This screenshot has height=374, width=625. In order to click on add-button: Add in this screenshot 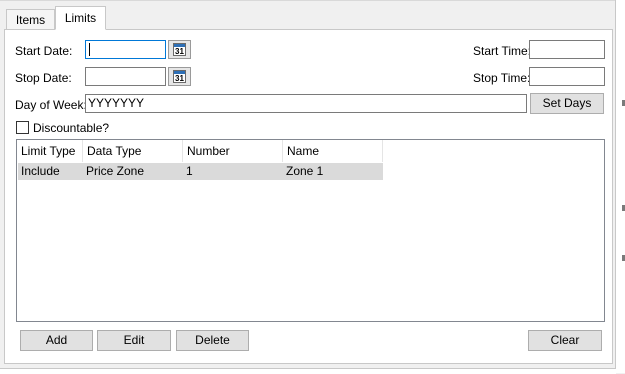, I will do `click(56, 340)`.